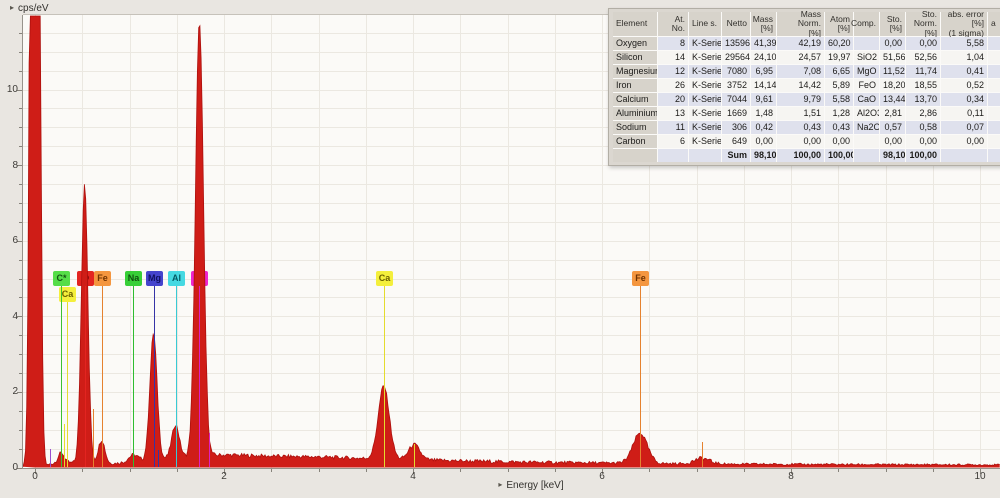 The height and width of the screenshot is (498, 1000). What do you see at coordinates (763, 43) in the screenshot?
I see `table-cell: 41,39` at bounding box center [763, 43].